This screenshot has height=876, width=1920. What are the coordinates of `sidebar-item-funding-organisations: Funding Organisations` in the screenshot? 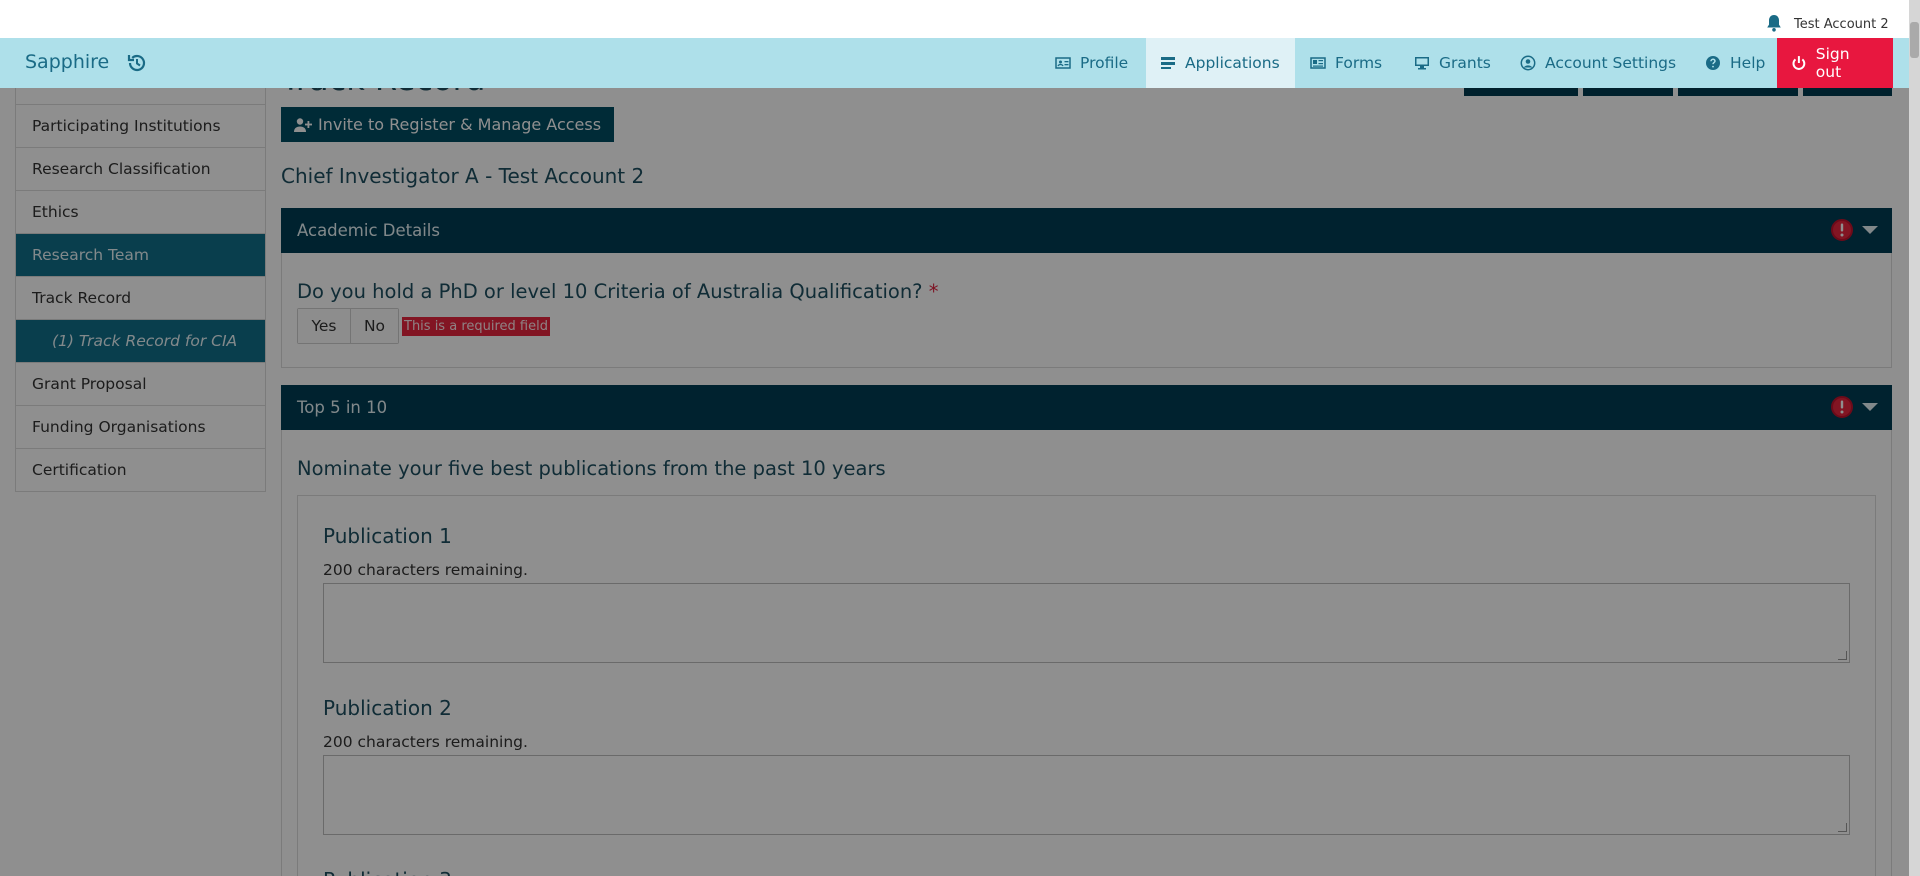 It's located at (140, 426).